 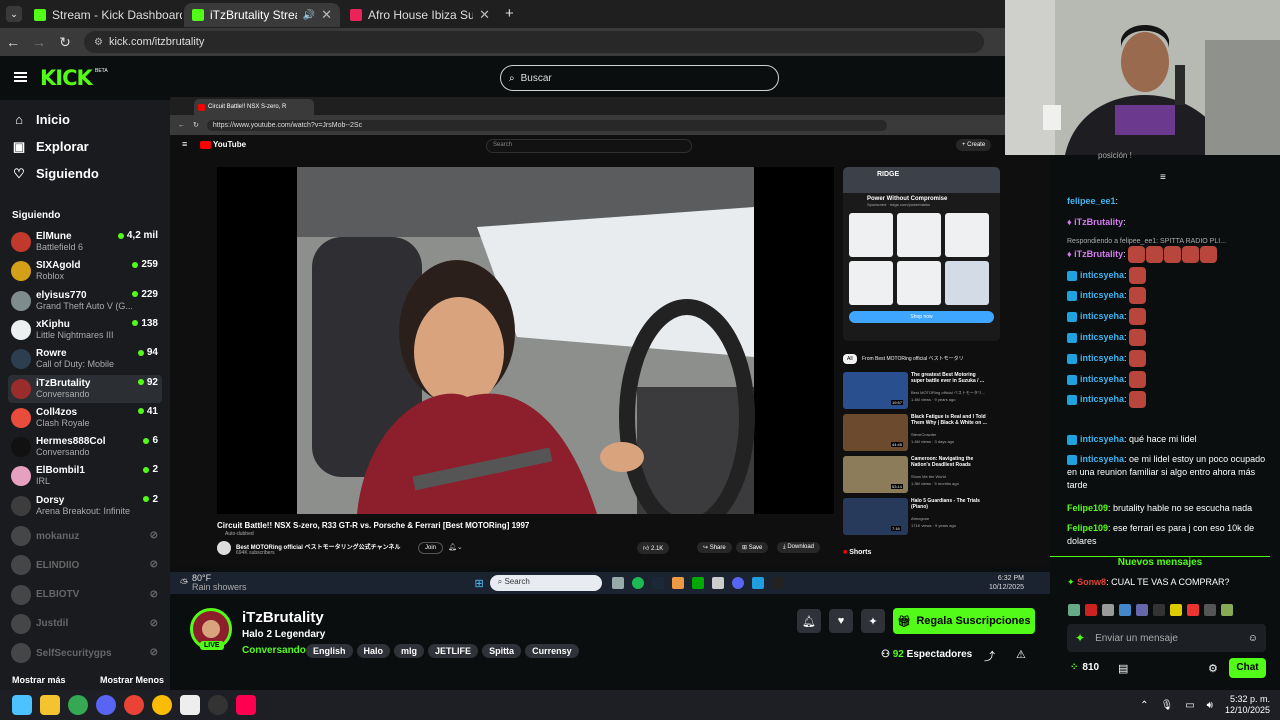 I want to click on discord-icon, so click(x=106, y=705).